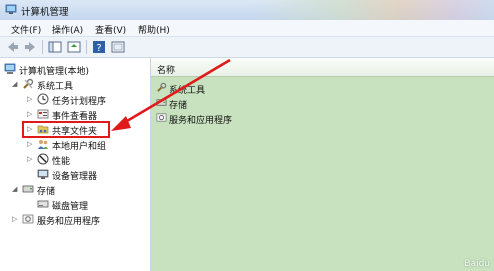  What do you see at coordinates (30, 47) in the screenshot?
I see `forward-arrow-icon` at bounding box center [30, 47].